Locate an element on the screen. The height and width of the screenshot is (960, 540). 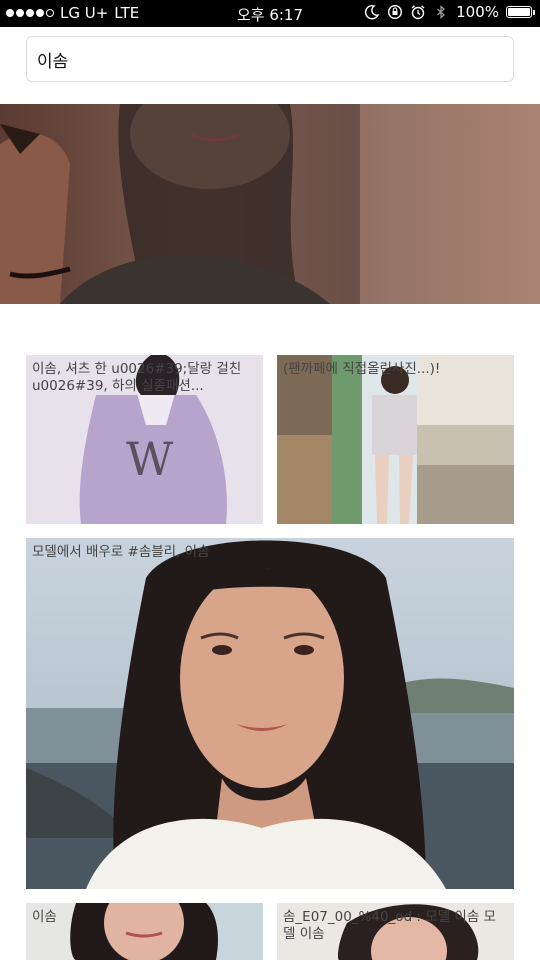
battery-icon is located at coordinates (520, 12).